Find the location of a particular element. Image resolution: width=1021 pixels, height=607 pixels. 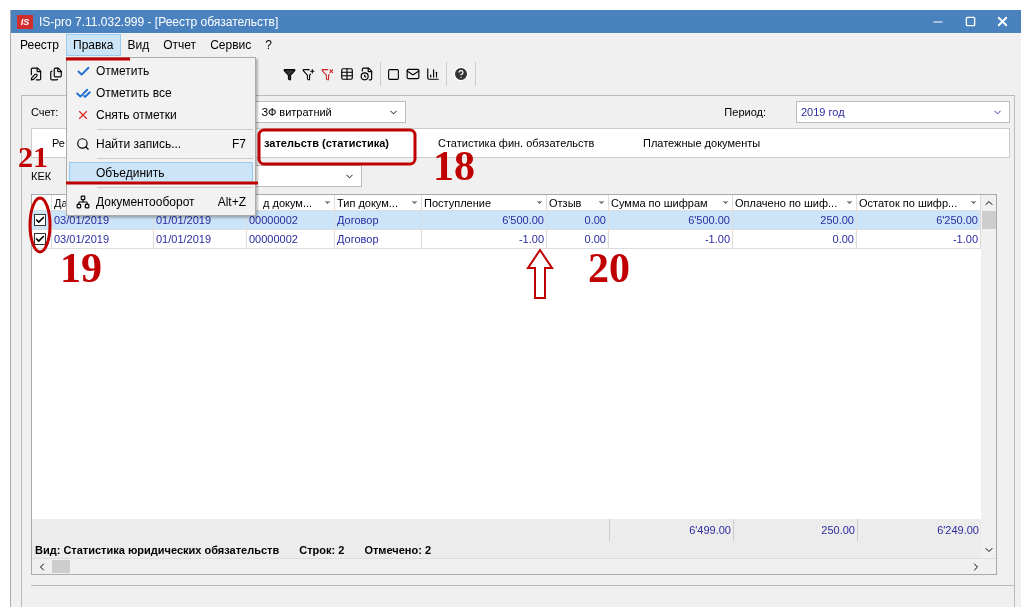

table-cell: Договор is located at coordinates (378, 239).